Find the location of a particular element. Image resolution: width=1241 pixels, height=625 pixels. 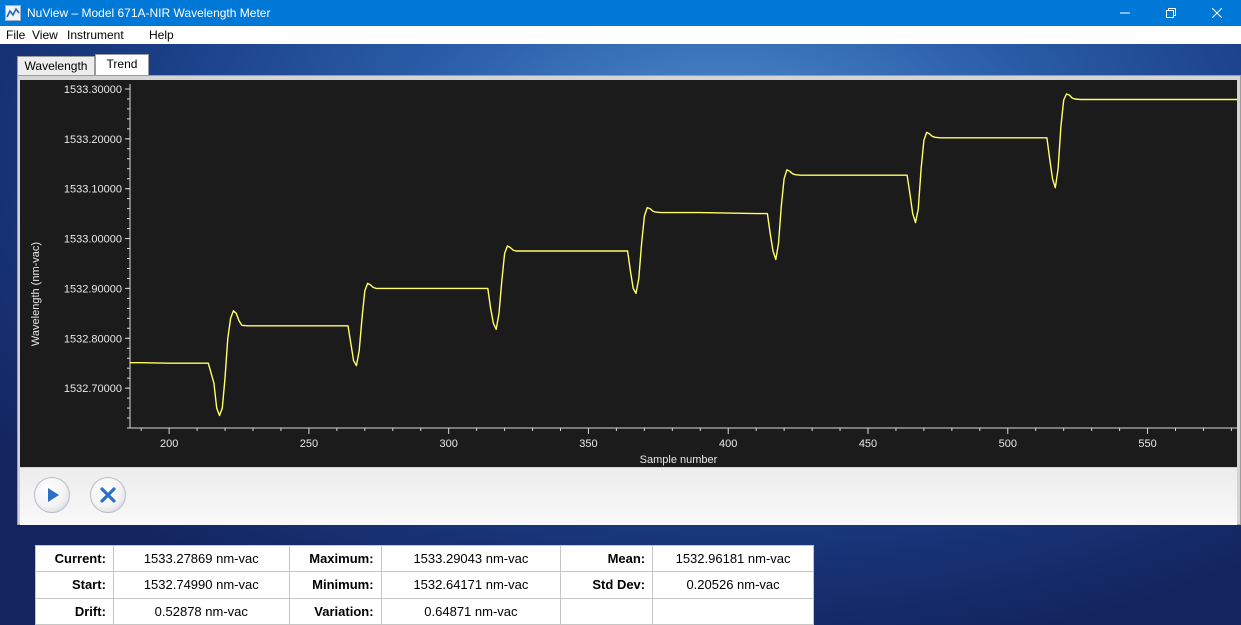

x-tick-label: 450 is located at coordinates (868, 444).